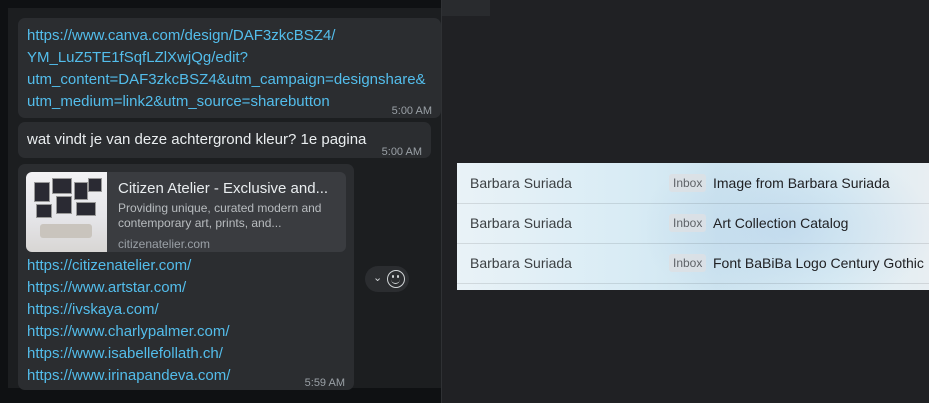 This screenshot has height=403, width=929. What do you see at coordinates (324, 383) in the screenshot?
I see `message-timestamp: 5:59 AM` at bounding box center [324, 383].